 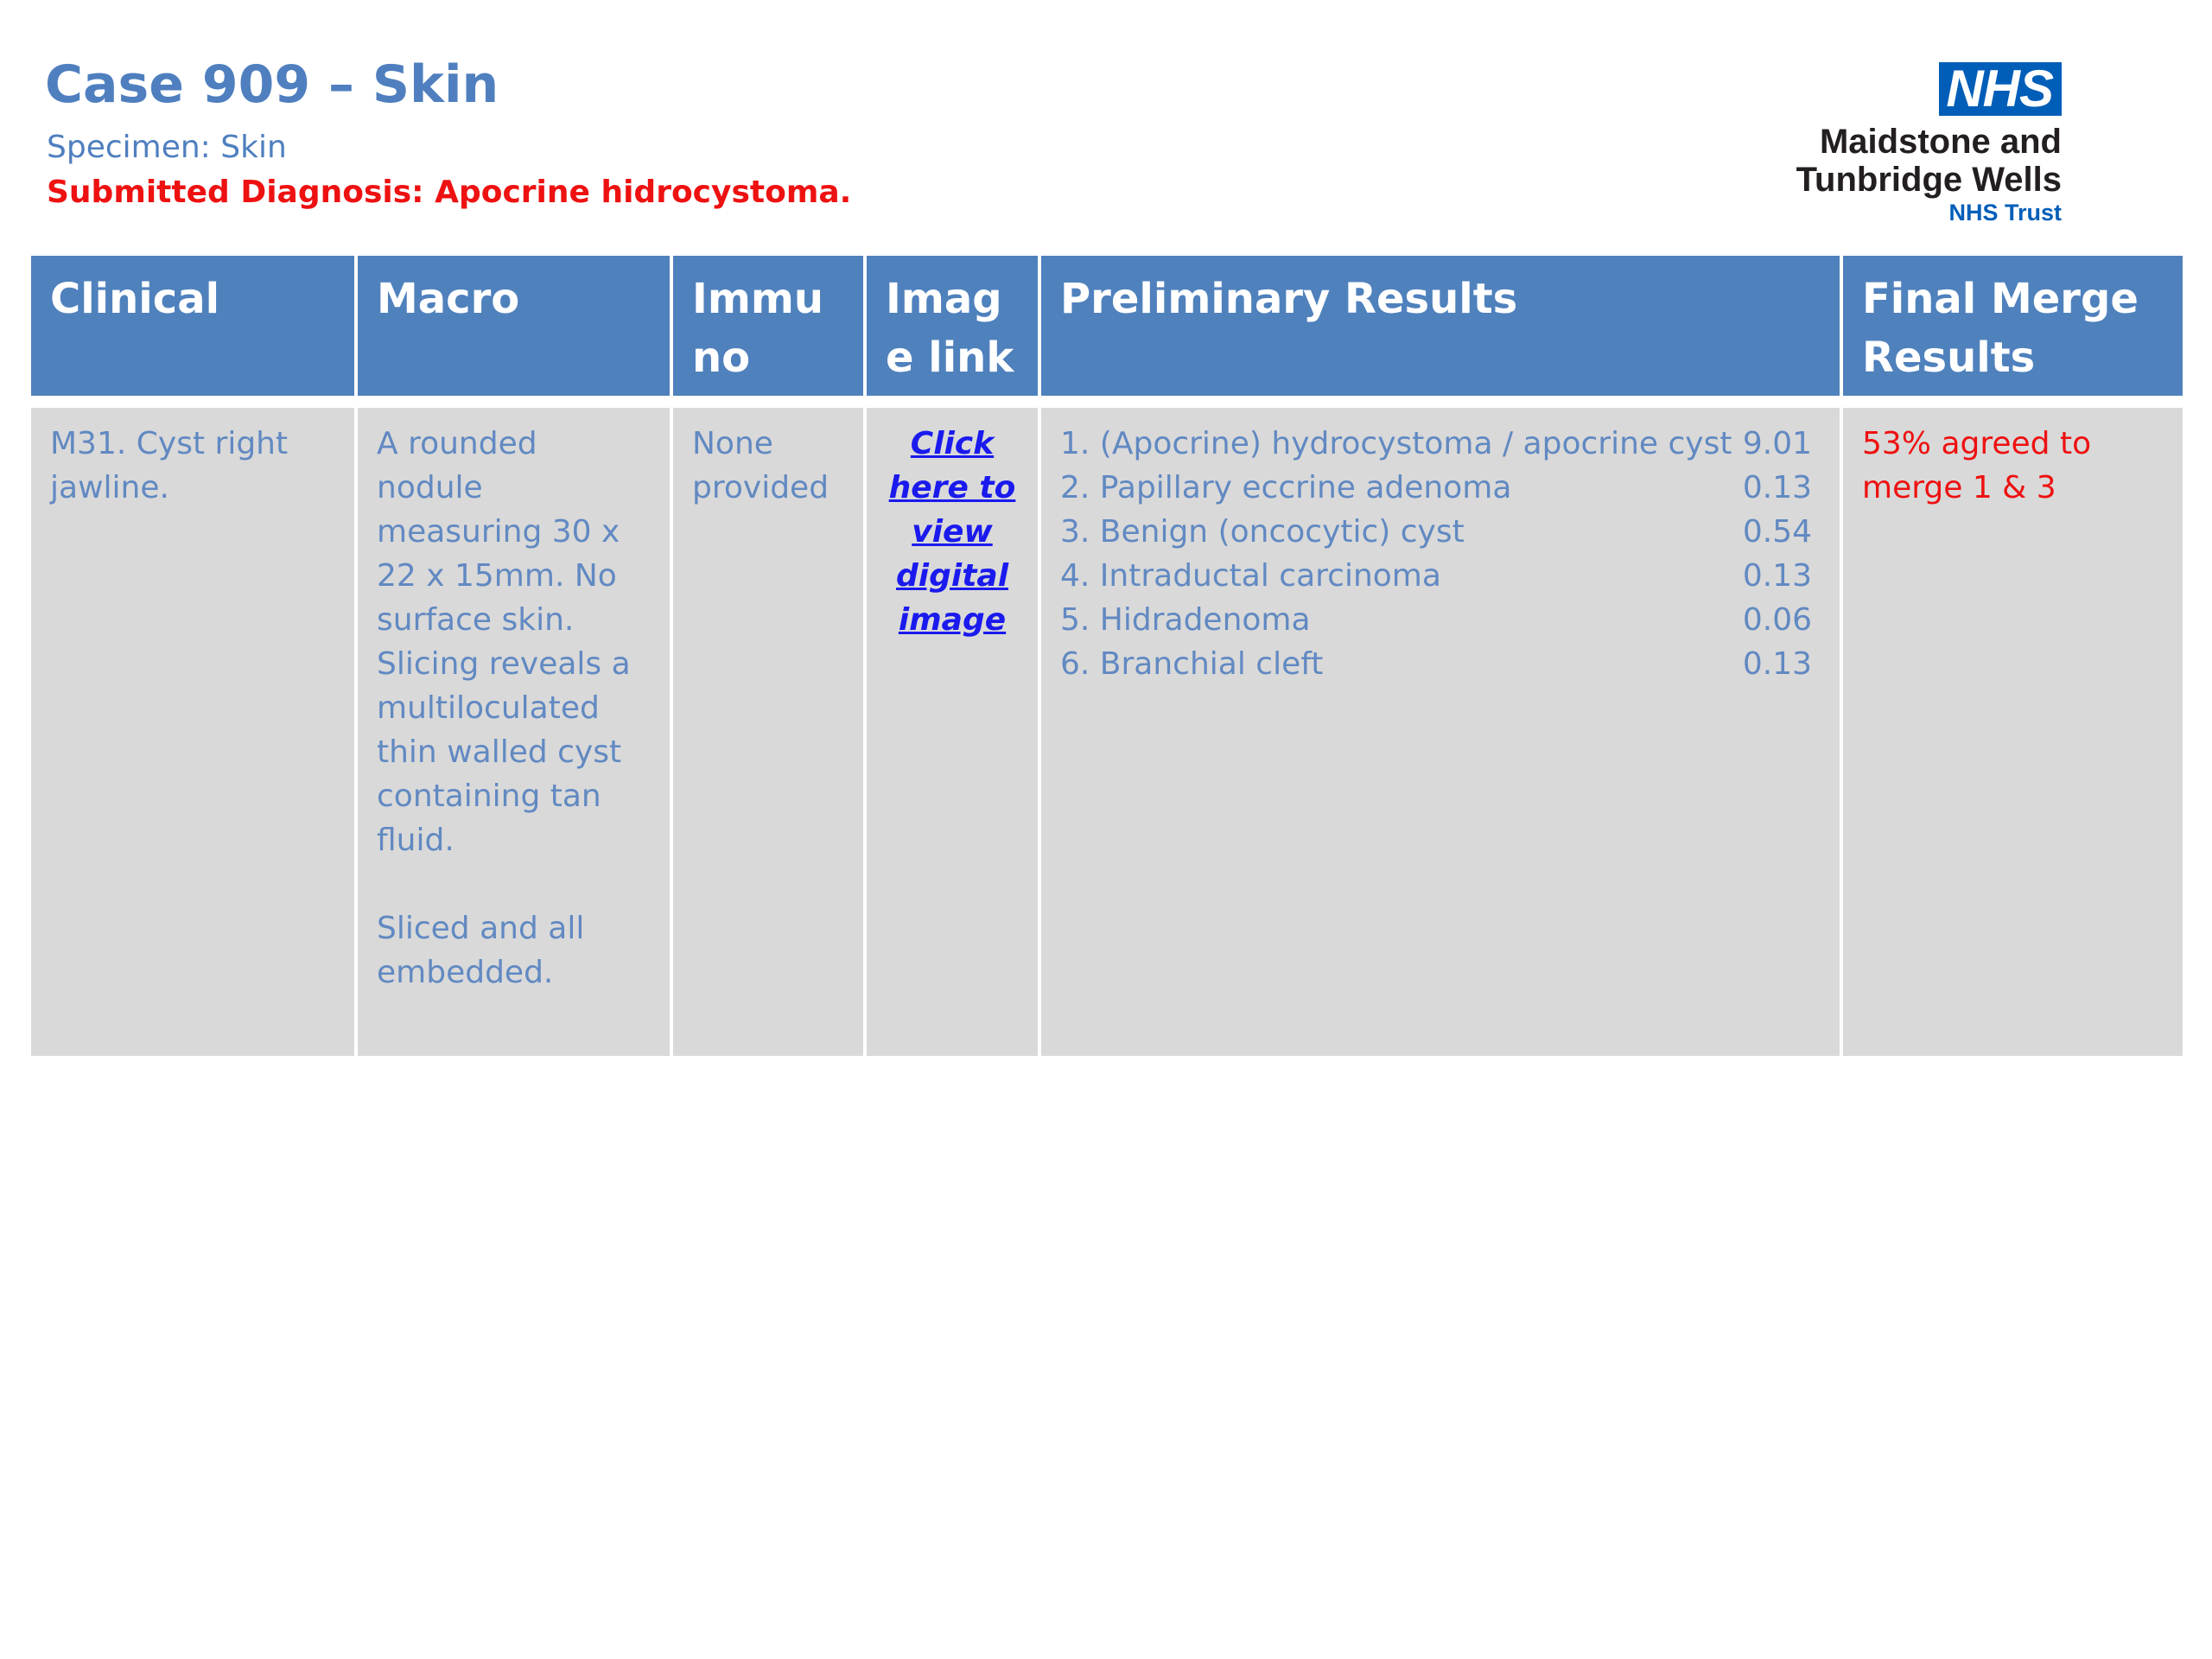 What do you see at coordinates (194, 732) in the screenshot?
I see `cell-clinical: M31. Cyst right jawline.` at bounding box center [194, 732].